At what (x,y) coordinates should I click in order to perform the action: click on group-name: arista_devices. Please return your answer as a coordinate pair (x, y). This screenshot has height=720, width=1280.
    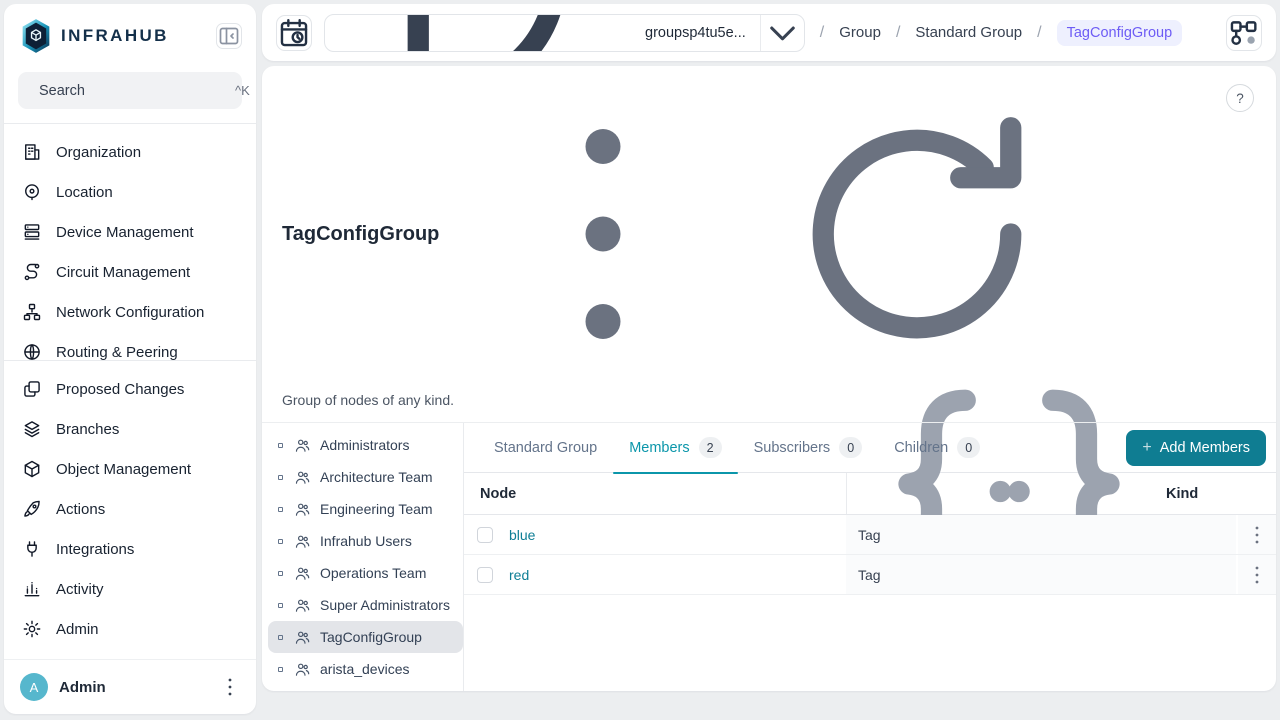
    Looking at the image, I should click on (365, 669).